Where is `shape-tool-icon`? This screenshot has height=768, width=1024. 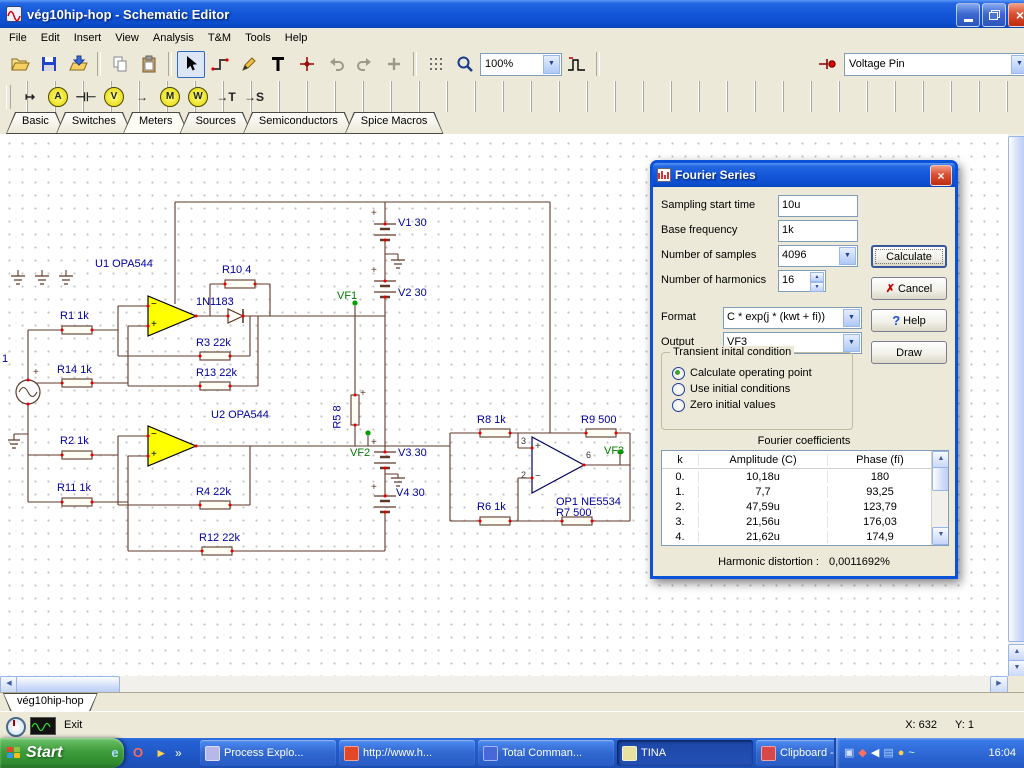 shape-tool-icon is located at coordinates (307, 64).